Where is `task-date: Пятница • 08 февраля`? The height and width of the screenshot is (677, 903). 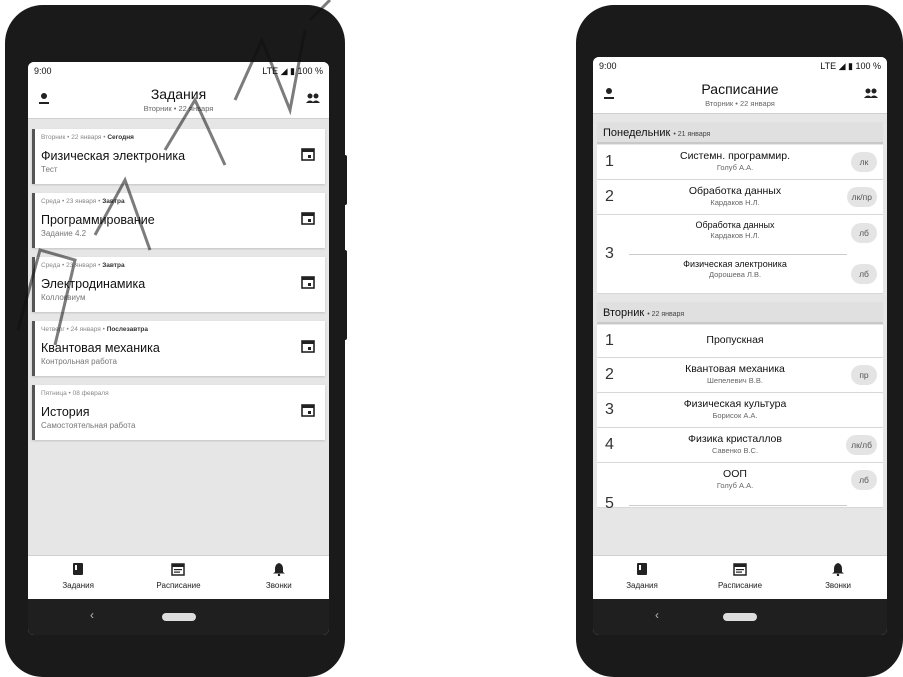
task-date: Пятница • 08 февраля is located at coordinates (75, 393).